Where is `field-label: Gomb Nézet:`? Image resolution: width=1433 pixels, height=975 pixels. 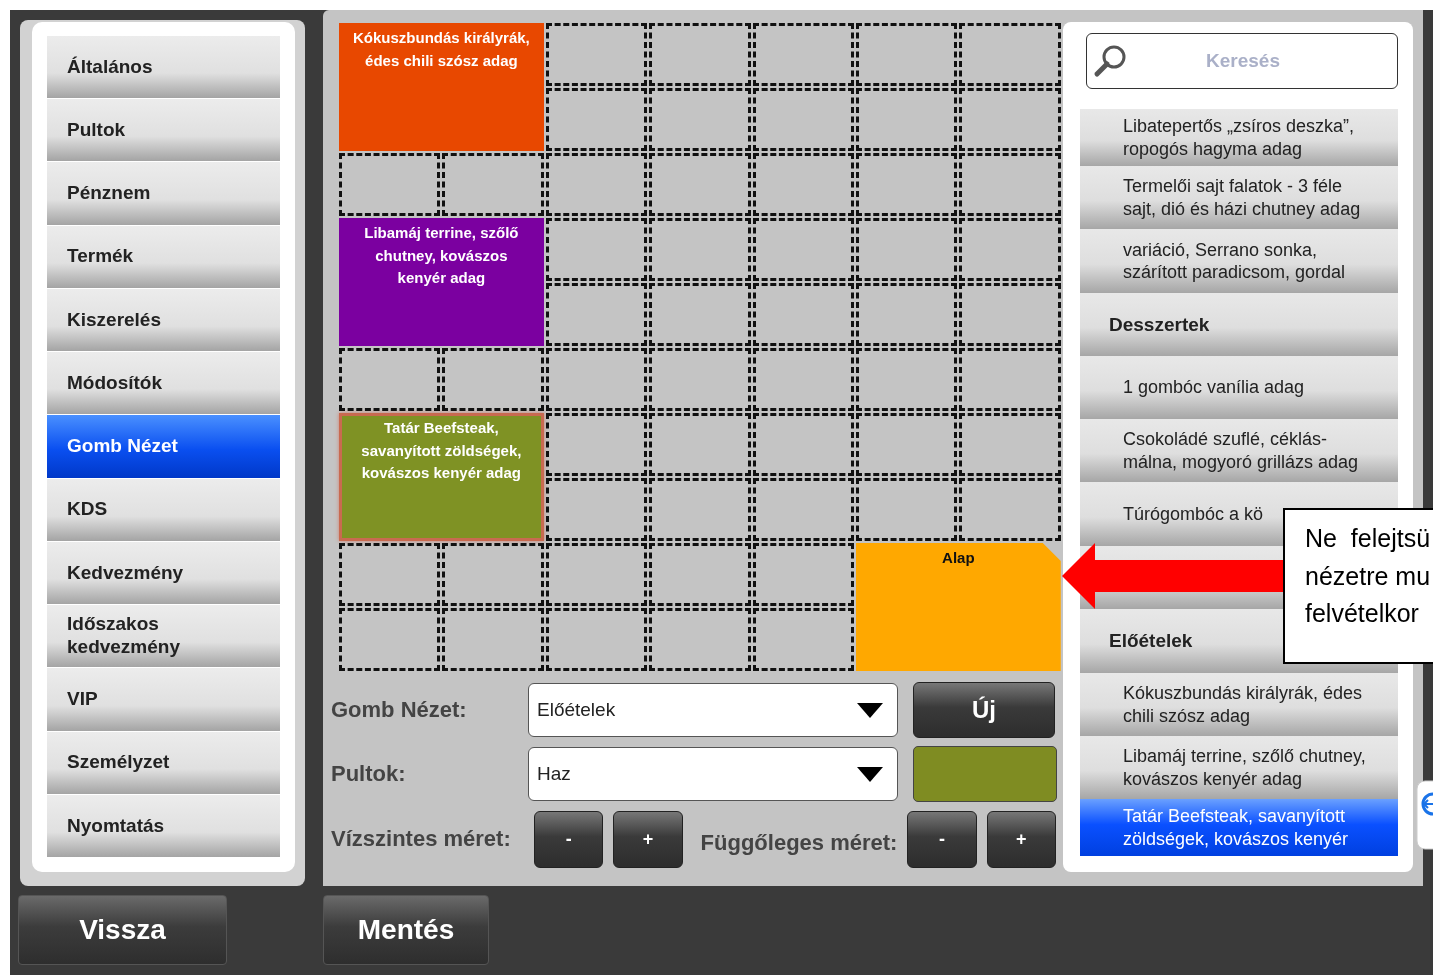 field-label: Gomb Nézet: is located at coordinates (399, 710).